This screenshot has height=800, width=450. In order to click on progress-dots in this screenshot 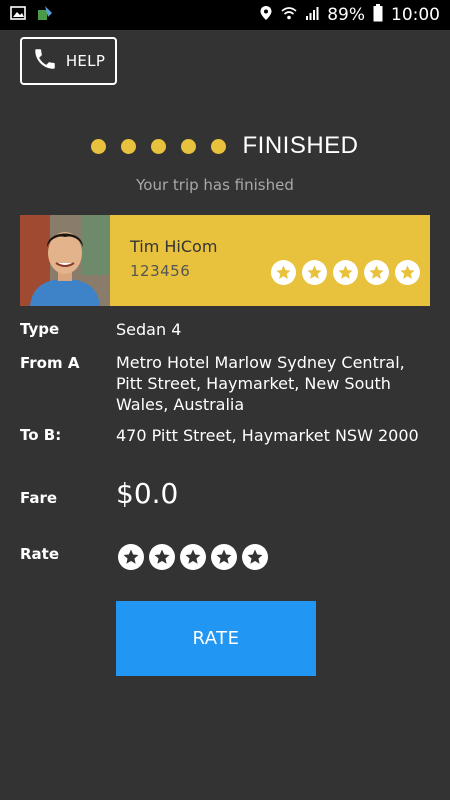, I will do `click(159, 146)`.